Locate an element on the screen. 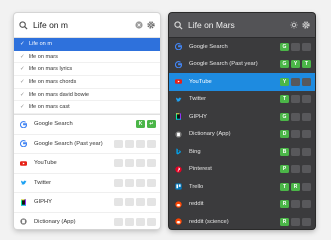  engine-item-google-search: Google Search G is located at coordinates (242, 47).